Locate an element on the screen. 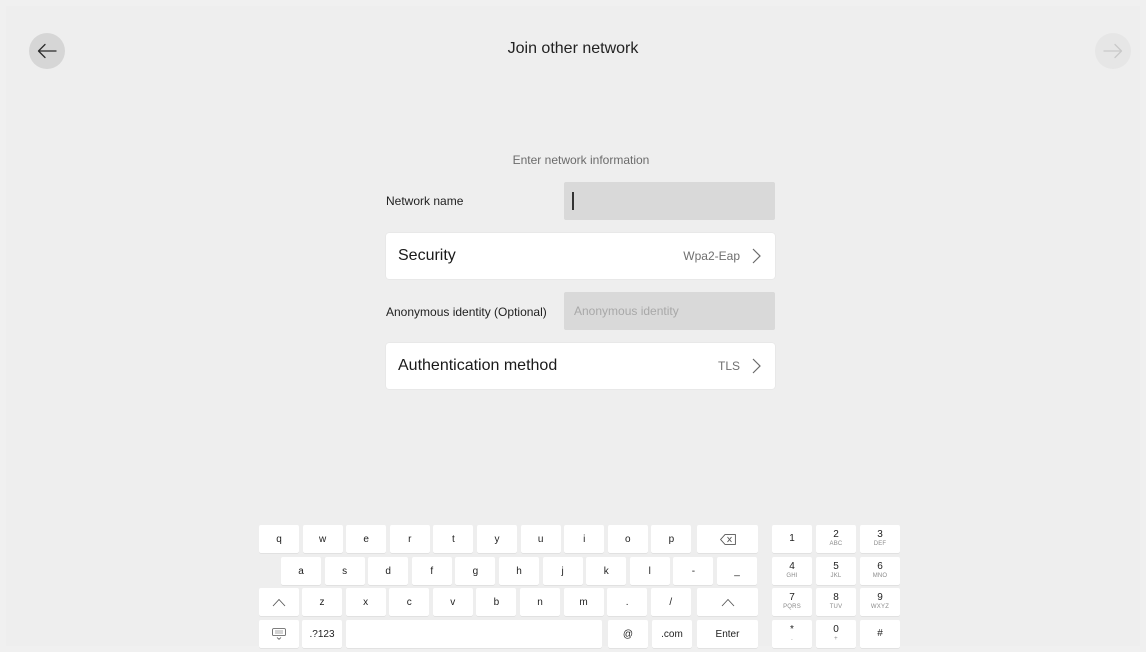 This screenshot has height=652, width=1146. key-l: l is located at coordinates (649, 571).